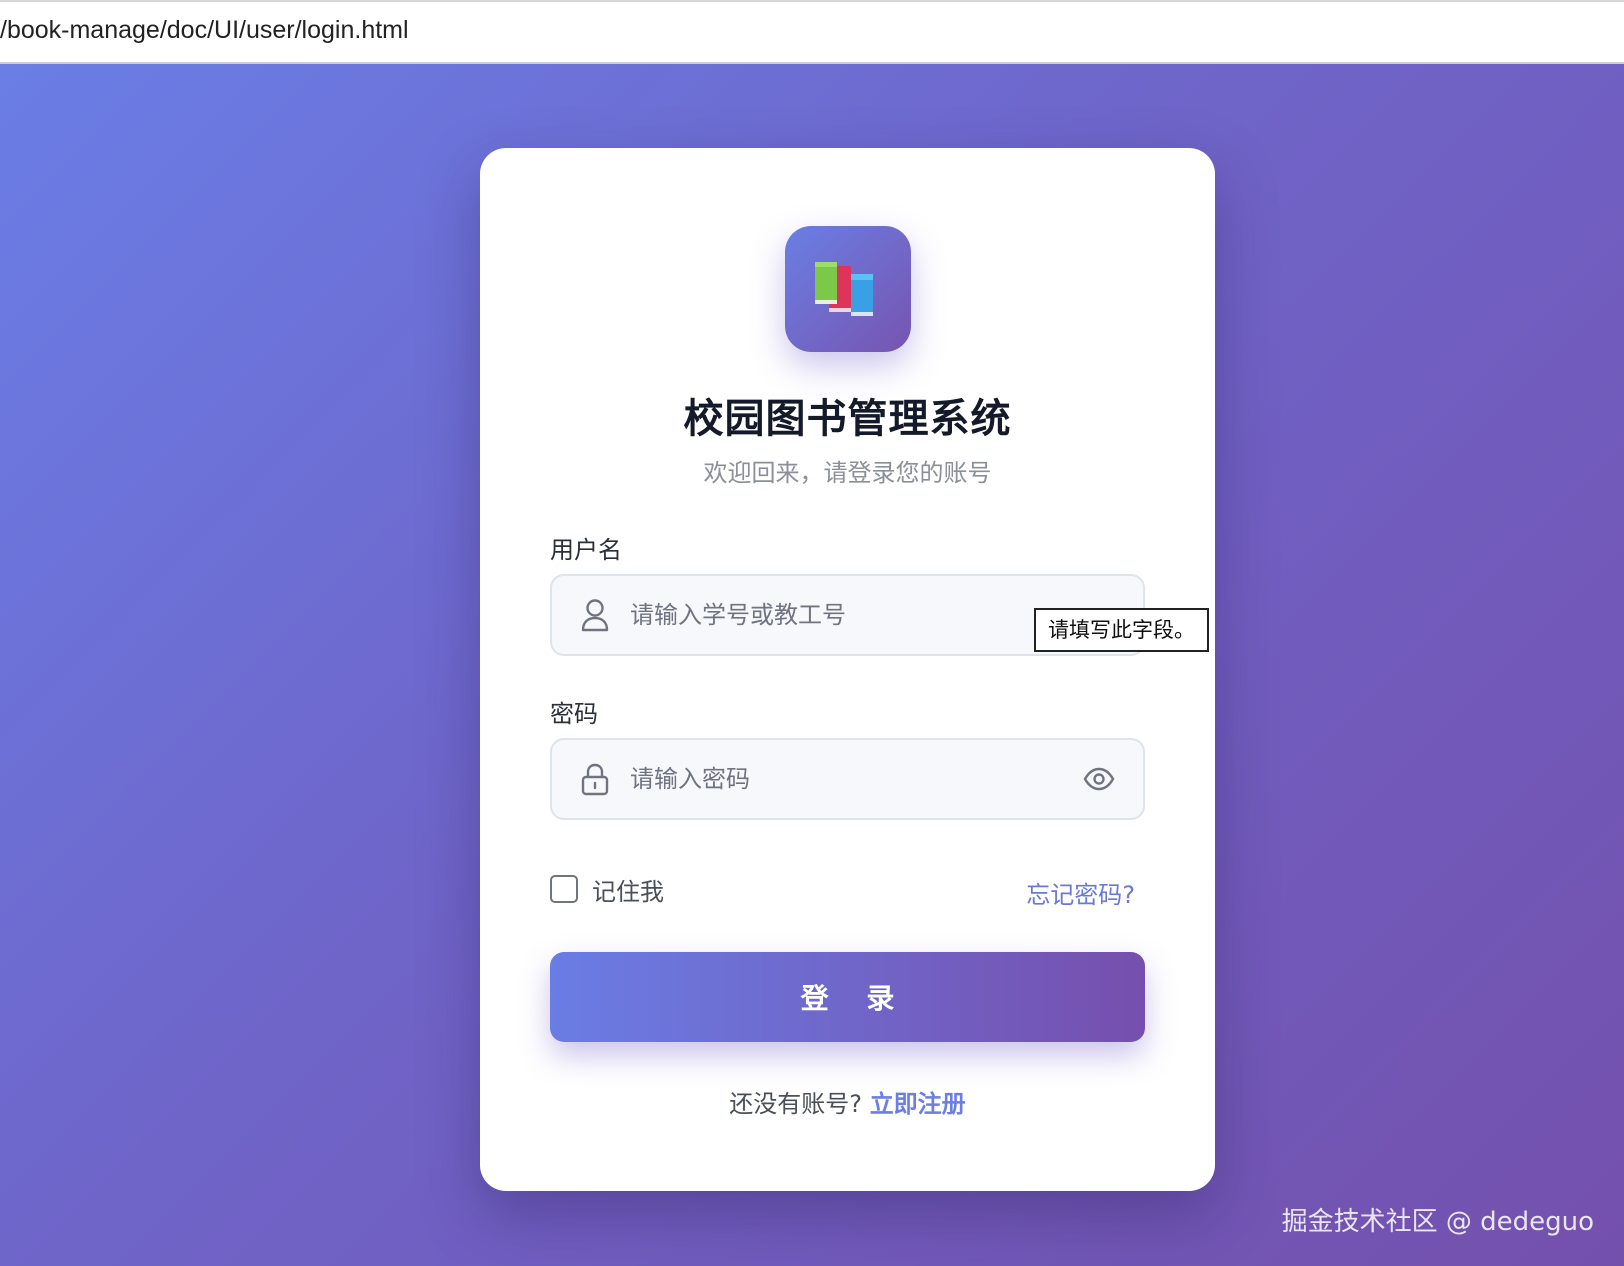 The height and width of the screenshot is (1266, 1624). What do you see at coordinates (628, 889) in the screenshot?
I see `remember-me-label: 记住我` at bounding box center [628, 889].